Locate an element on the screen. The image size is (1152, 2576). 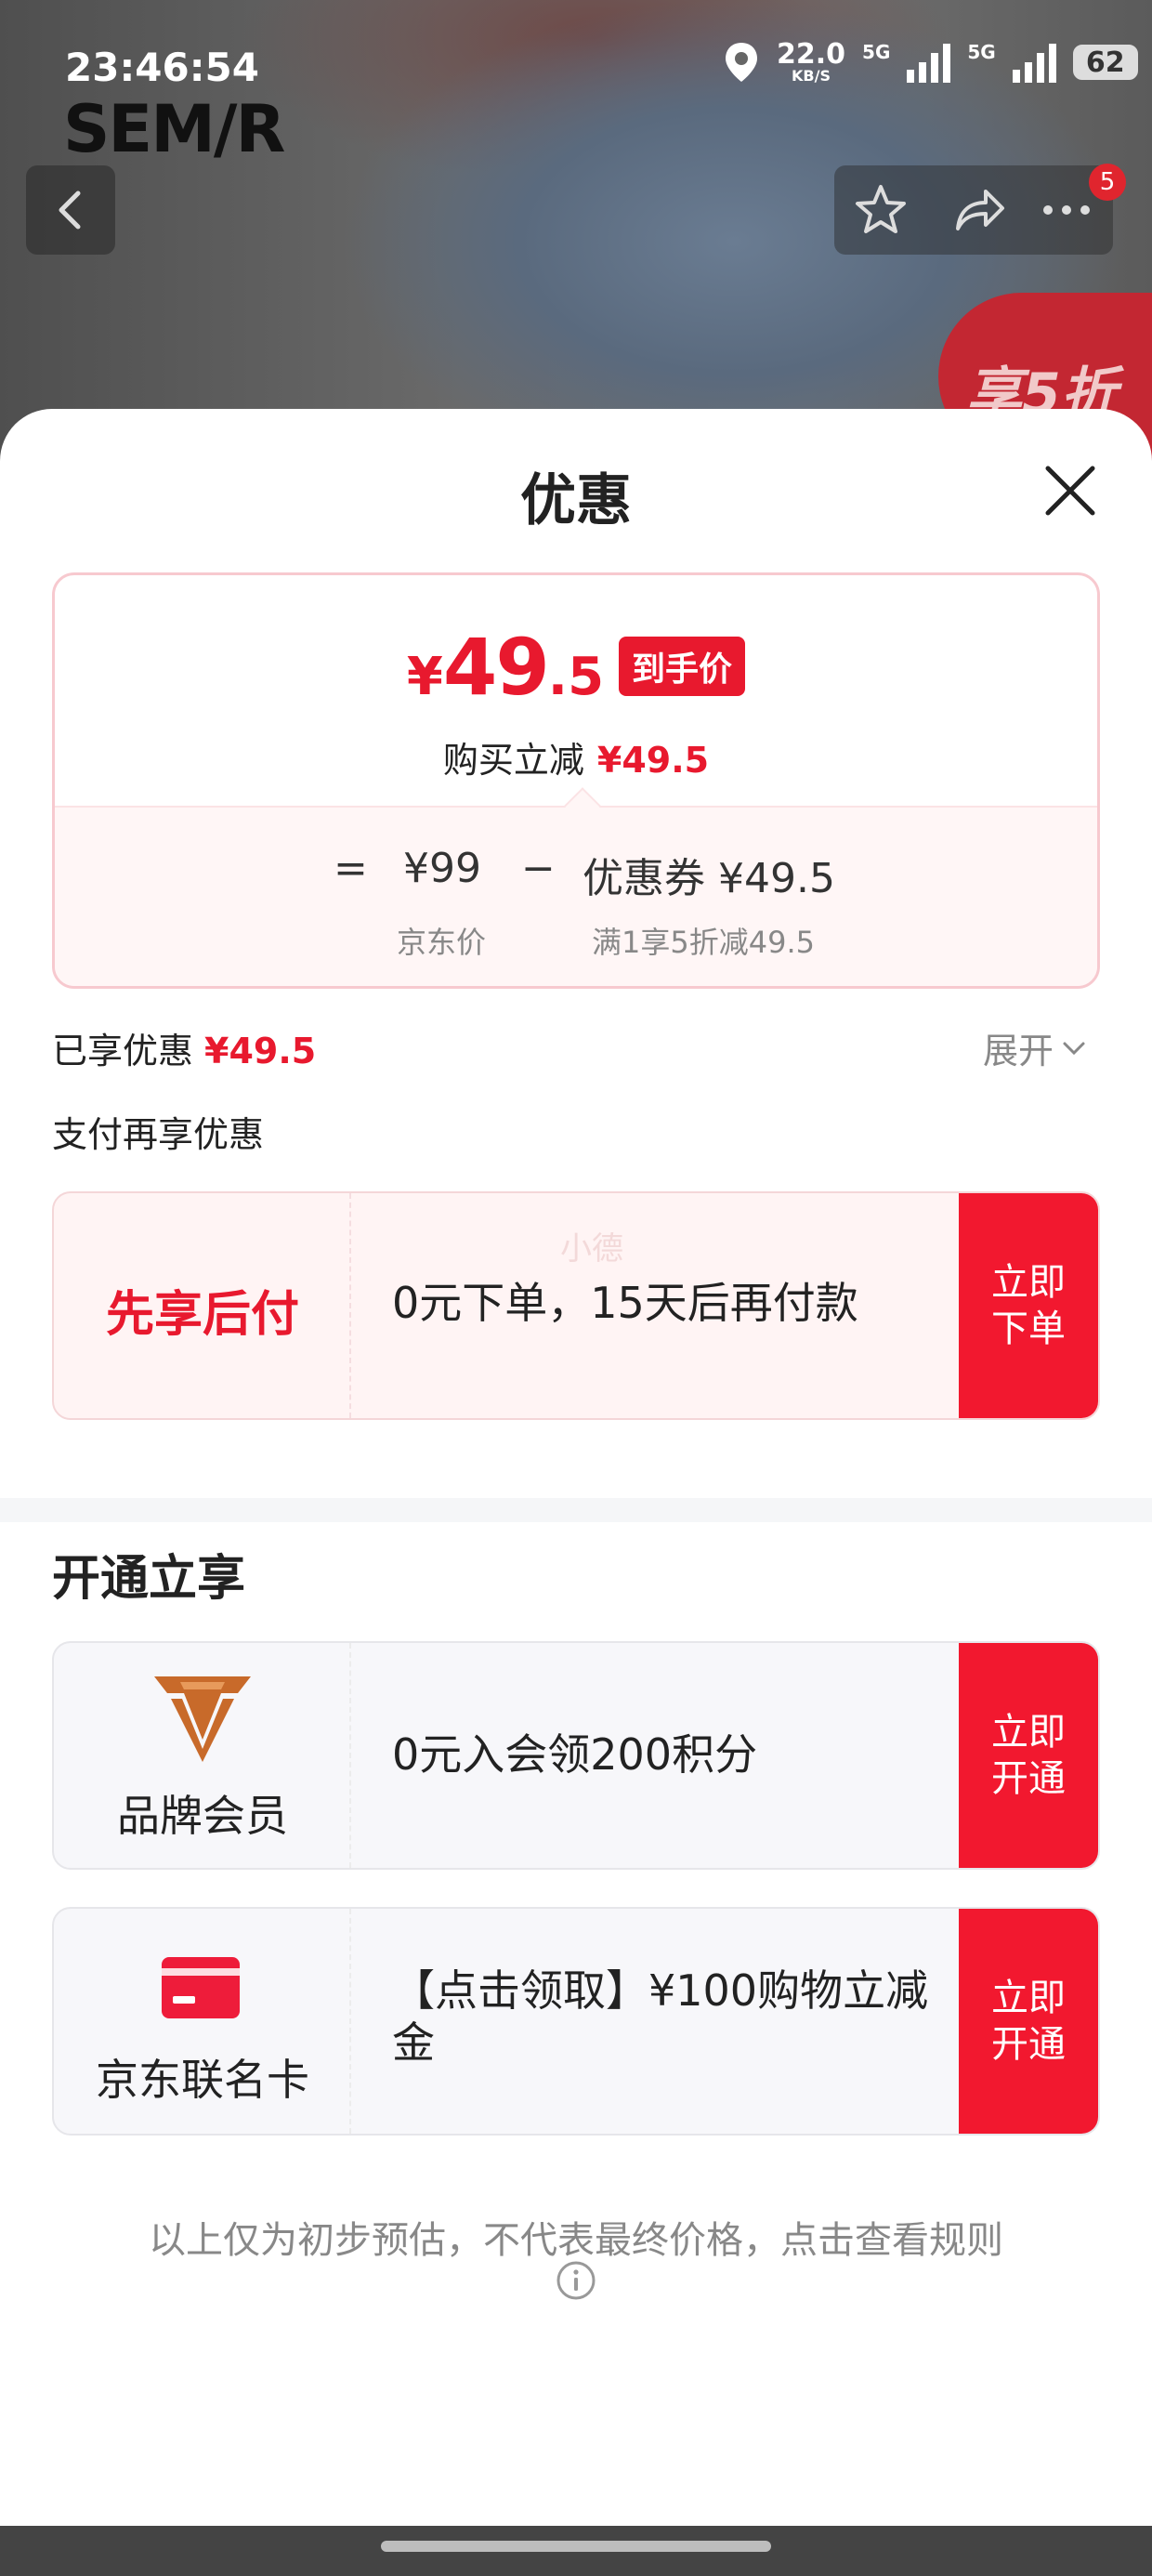
jd-price-label: 京东价 is located at coordinates (442, 942).